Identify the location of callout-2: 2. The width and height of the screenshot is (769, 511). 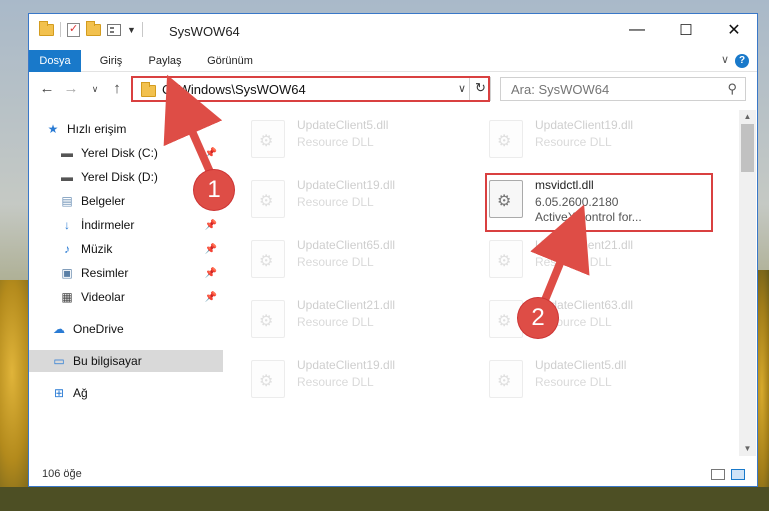
(538, 318).